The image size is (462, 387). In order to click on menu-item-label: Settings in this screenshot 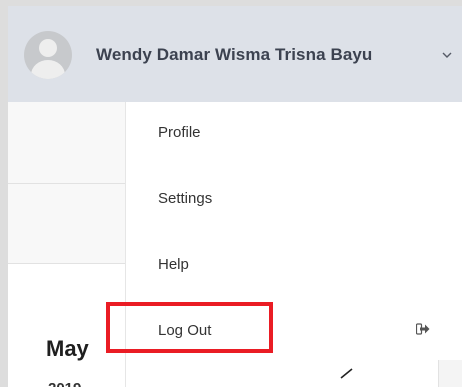, I will do `click(185, 198)`.